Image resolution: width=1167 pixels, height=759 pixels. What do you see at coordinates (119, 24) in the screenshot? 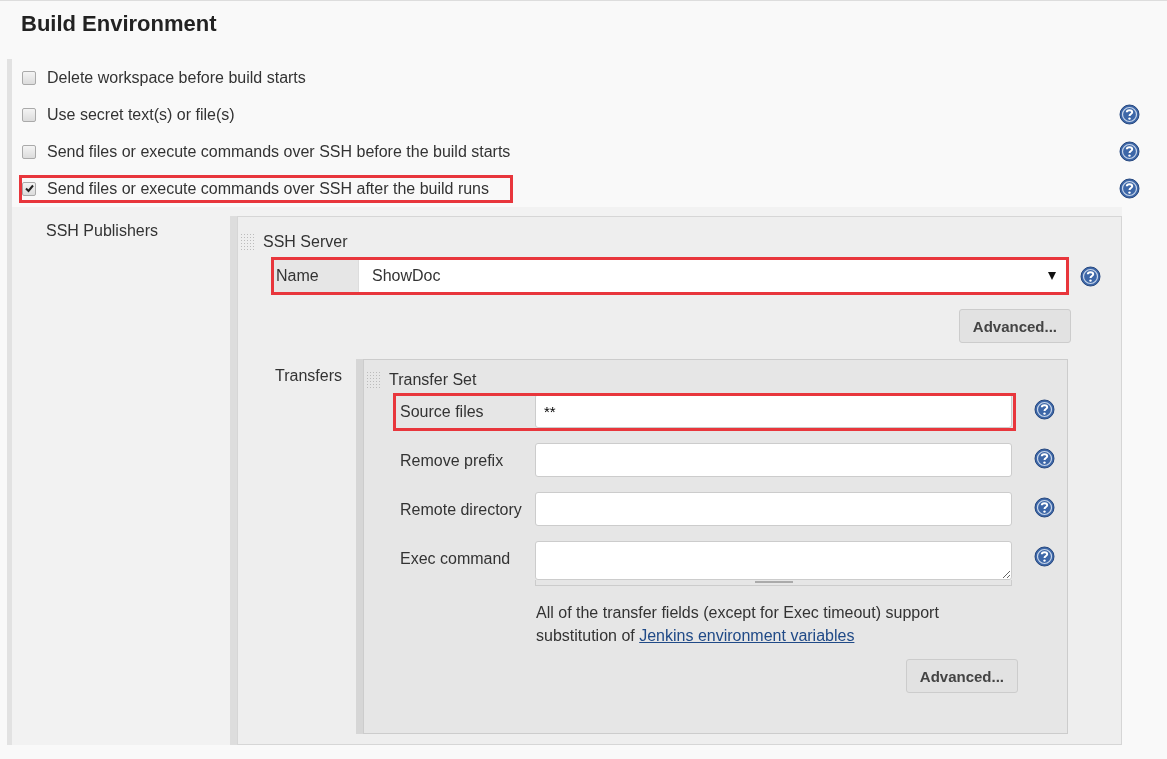
I see `section-title: Build Environment` at bounding box center [119, 24].